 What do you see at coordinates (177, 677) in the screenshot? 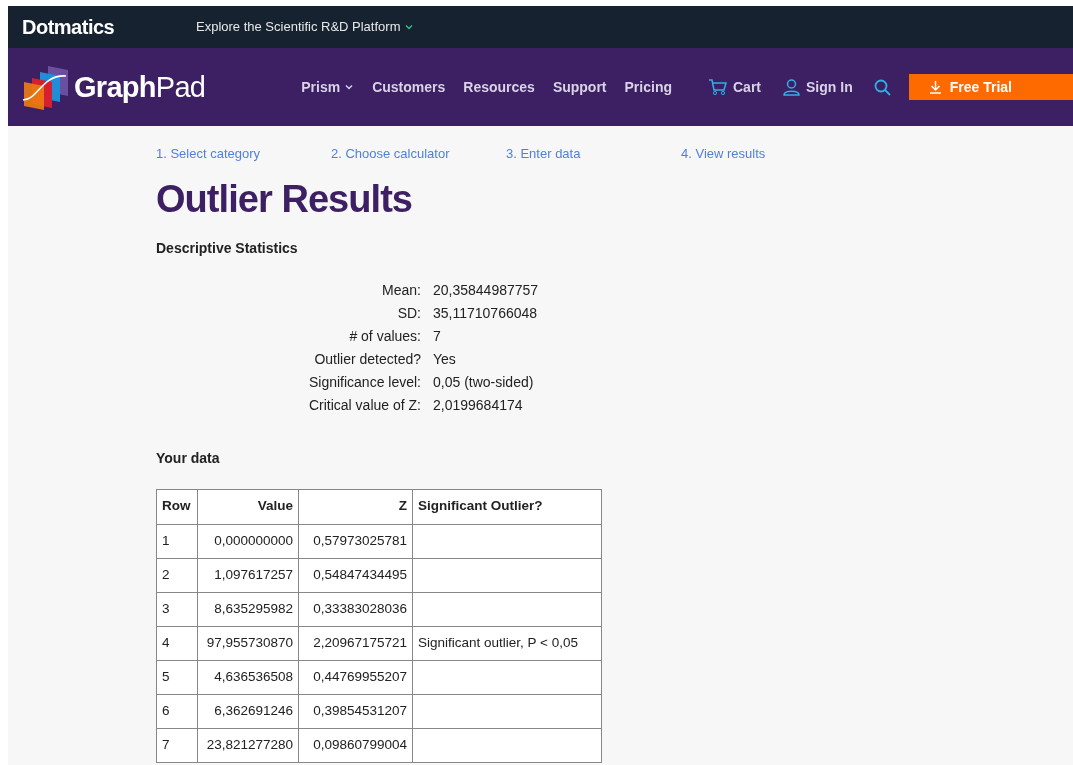
I see `table-cell: 5` at bounding box center [177, 677].